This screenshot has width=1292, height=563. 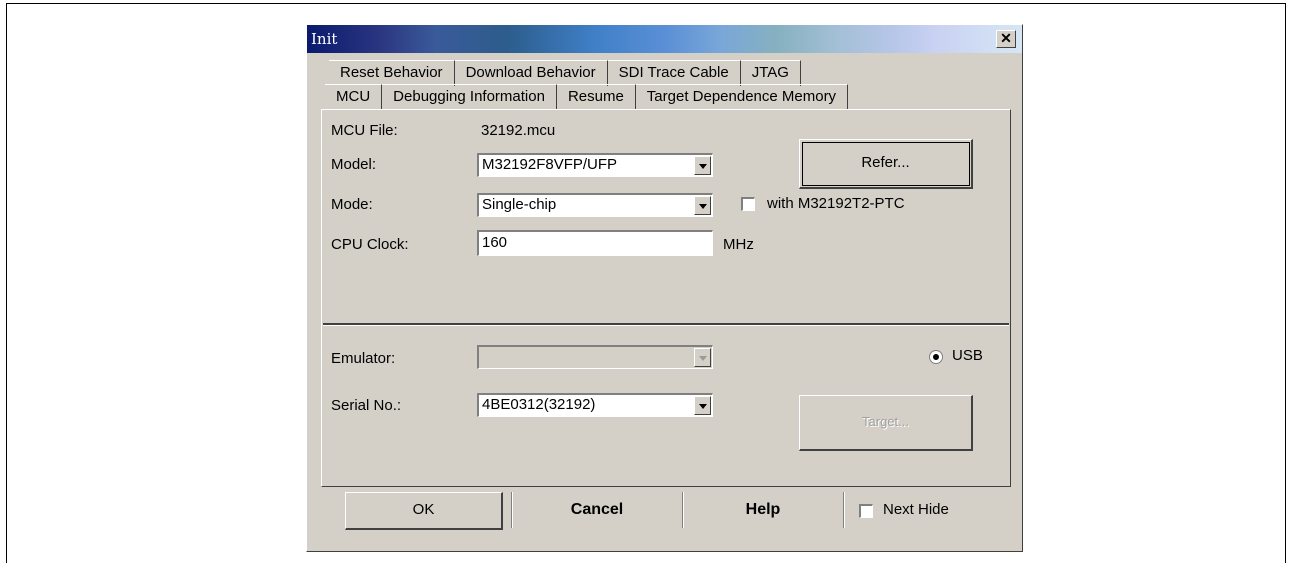 I want to click on tab-resume: Resume, so click(x=596, y=97).